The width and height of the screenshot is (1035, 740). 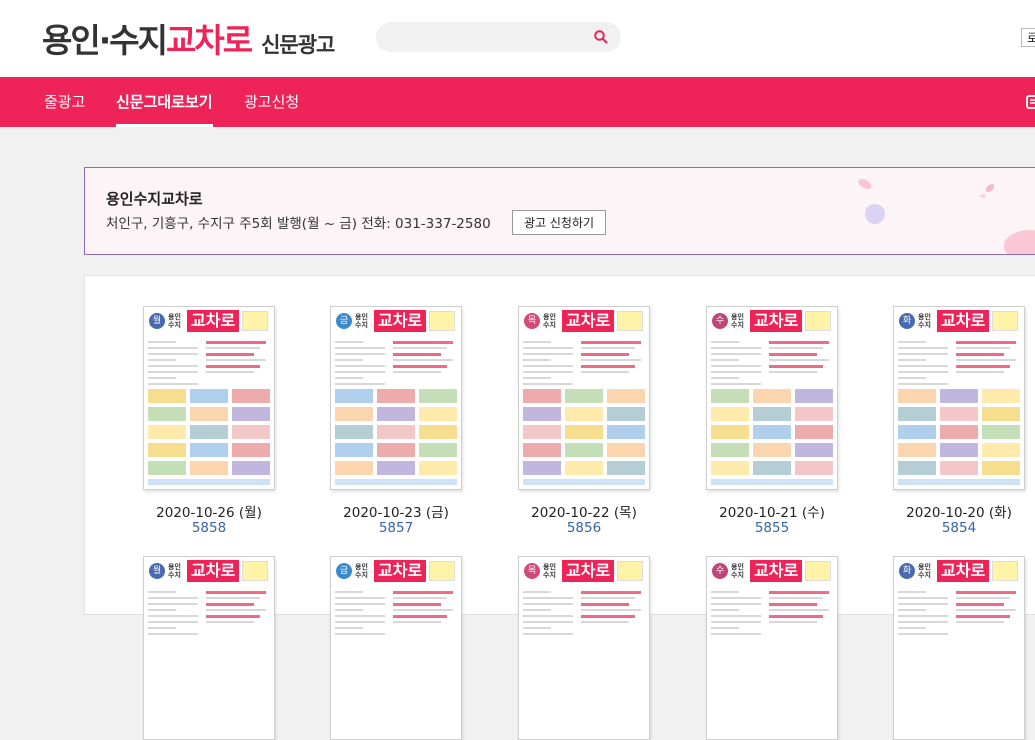 What do you see at coordinates (772, 528) in the screenshot?
I see `issue-number-link: 5855` at bounding box center [772, 528].